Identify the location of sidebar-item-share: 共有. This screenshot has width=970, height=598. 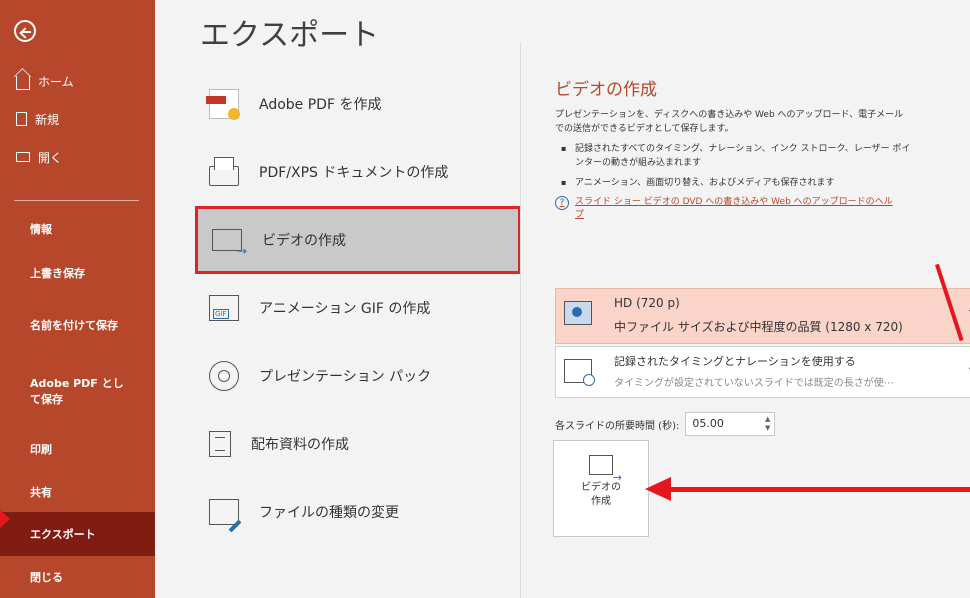
(77, 492).